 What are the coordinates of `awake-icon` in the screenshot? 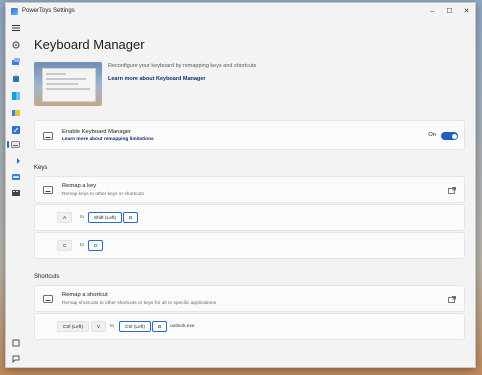 It's located at (15, 79).